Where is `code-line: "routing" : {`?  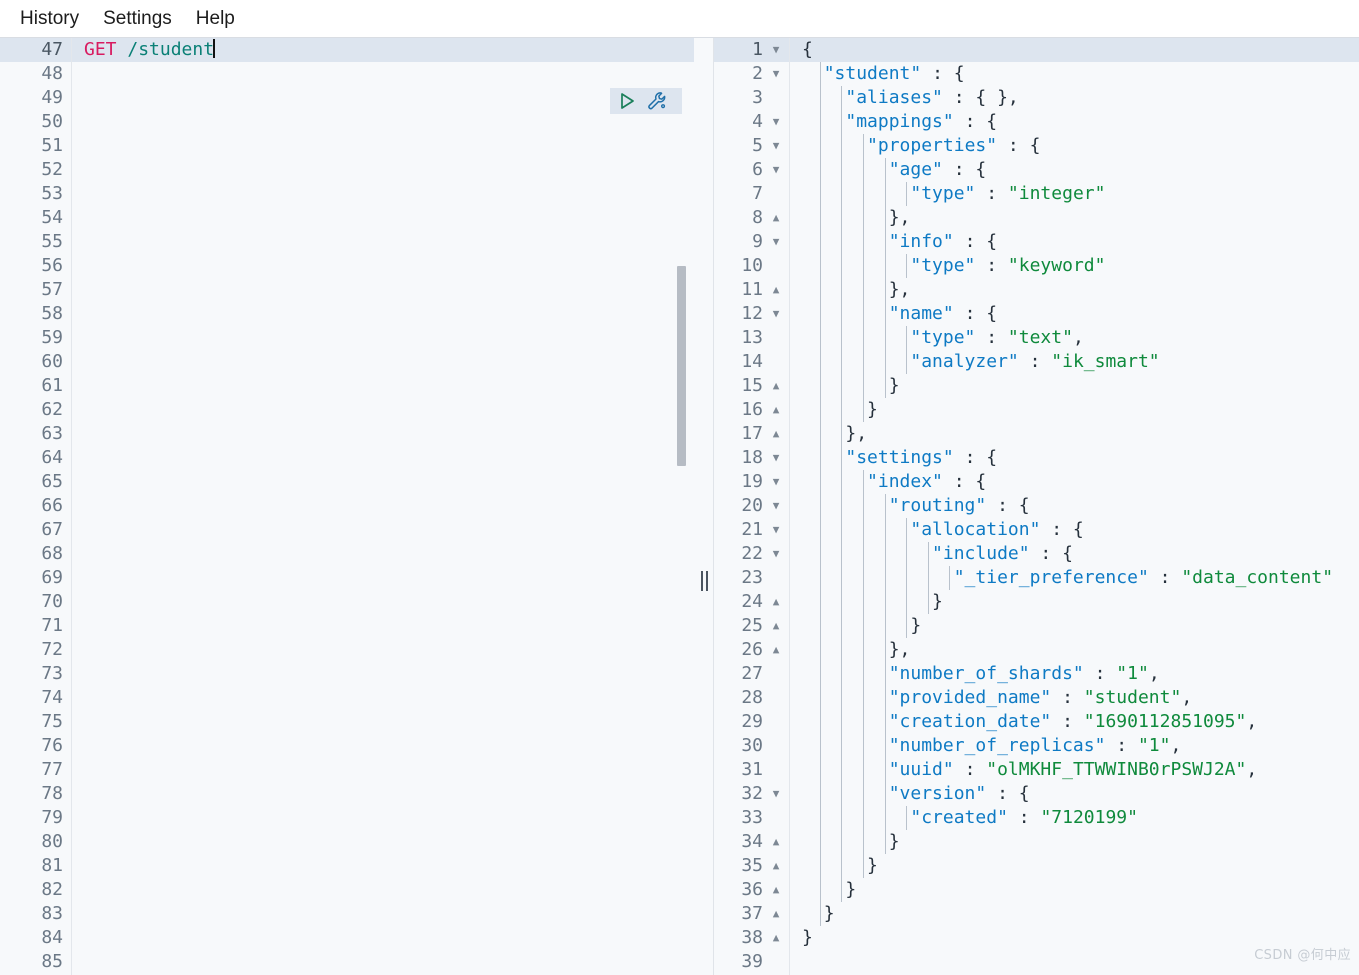 code-line: "routing" : { is located at coordinates (1074, 506).